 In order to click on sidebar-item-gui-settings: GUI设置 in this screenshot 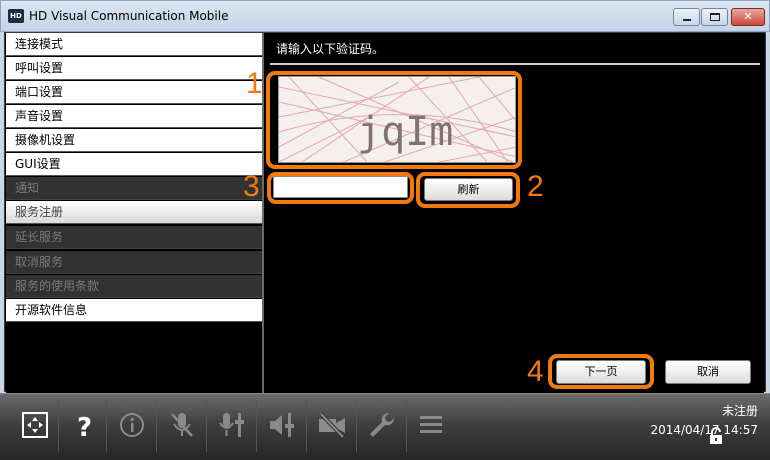, I will do `click(134, 164)`.